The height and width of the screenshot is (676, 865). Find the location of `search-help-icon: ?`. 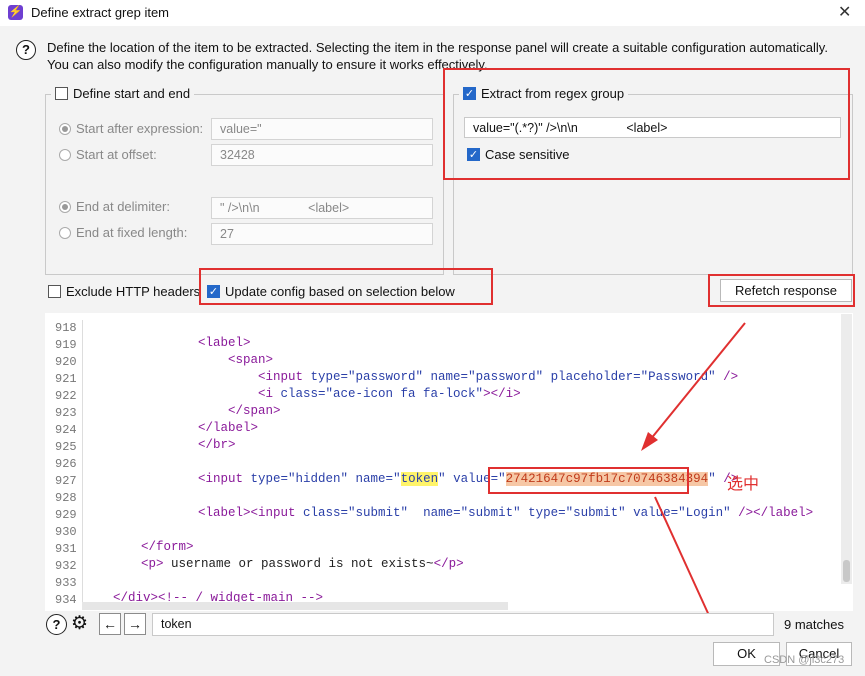

search-help-icon: ? is located at coordinates (56, 624).